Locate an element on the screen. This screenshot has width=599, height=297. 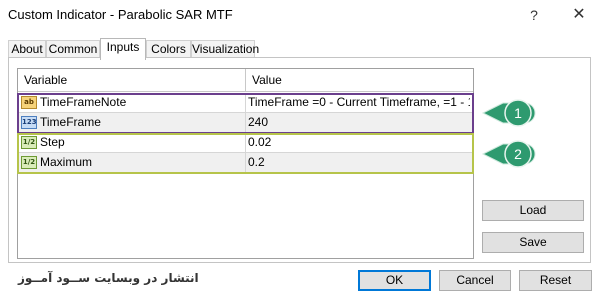
header-variable: Variable is located at coordinates (42, 80).